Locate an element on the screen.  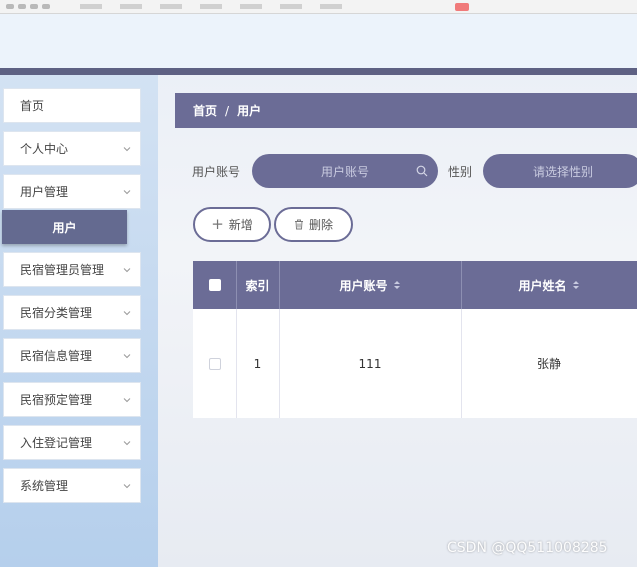
header-index: 索引 is located at coordinates (257, 285).